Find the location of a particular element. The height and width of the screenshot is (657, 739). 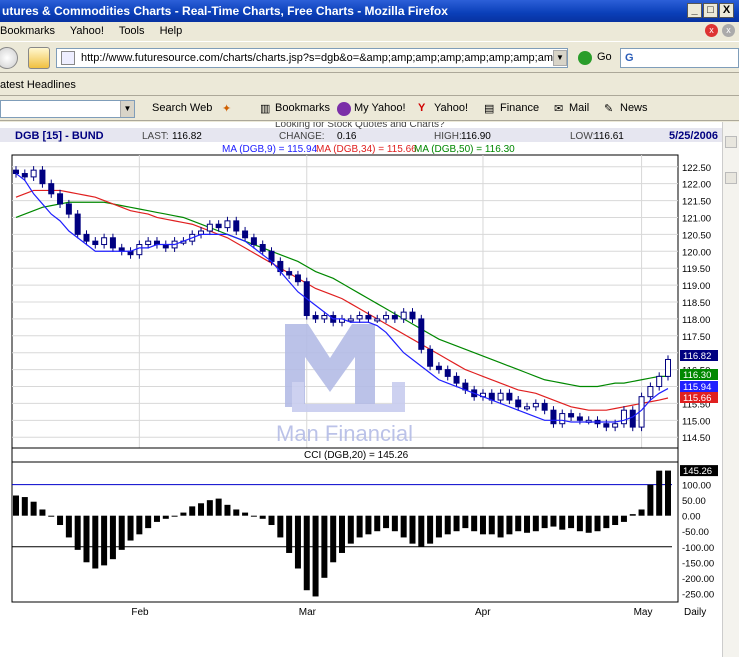

price-tick-label: 122.00 is located at coordinates (696, 185).